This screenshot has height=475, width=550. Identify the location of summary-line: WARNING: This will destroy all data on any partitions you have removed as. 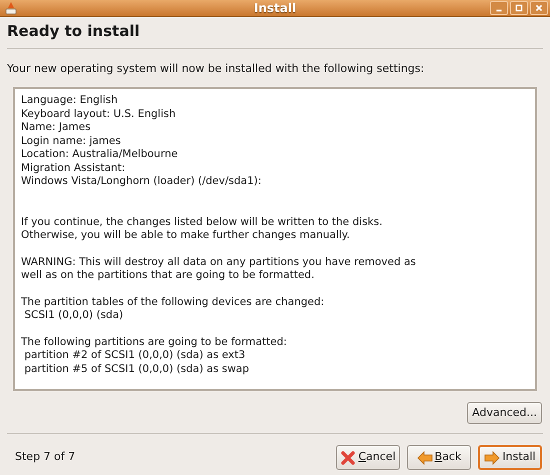
(219, 262).